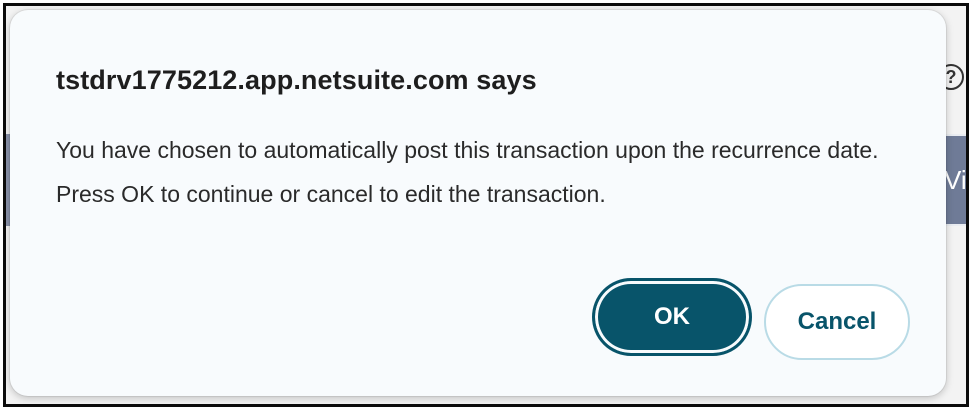  Describe the element at coordinates (672, 317) in the screenshot. I see `ok-button: OK` at that location.